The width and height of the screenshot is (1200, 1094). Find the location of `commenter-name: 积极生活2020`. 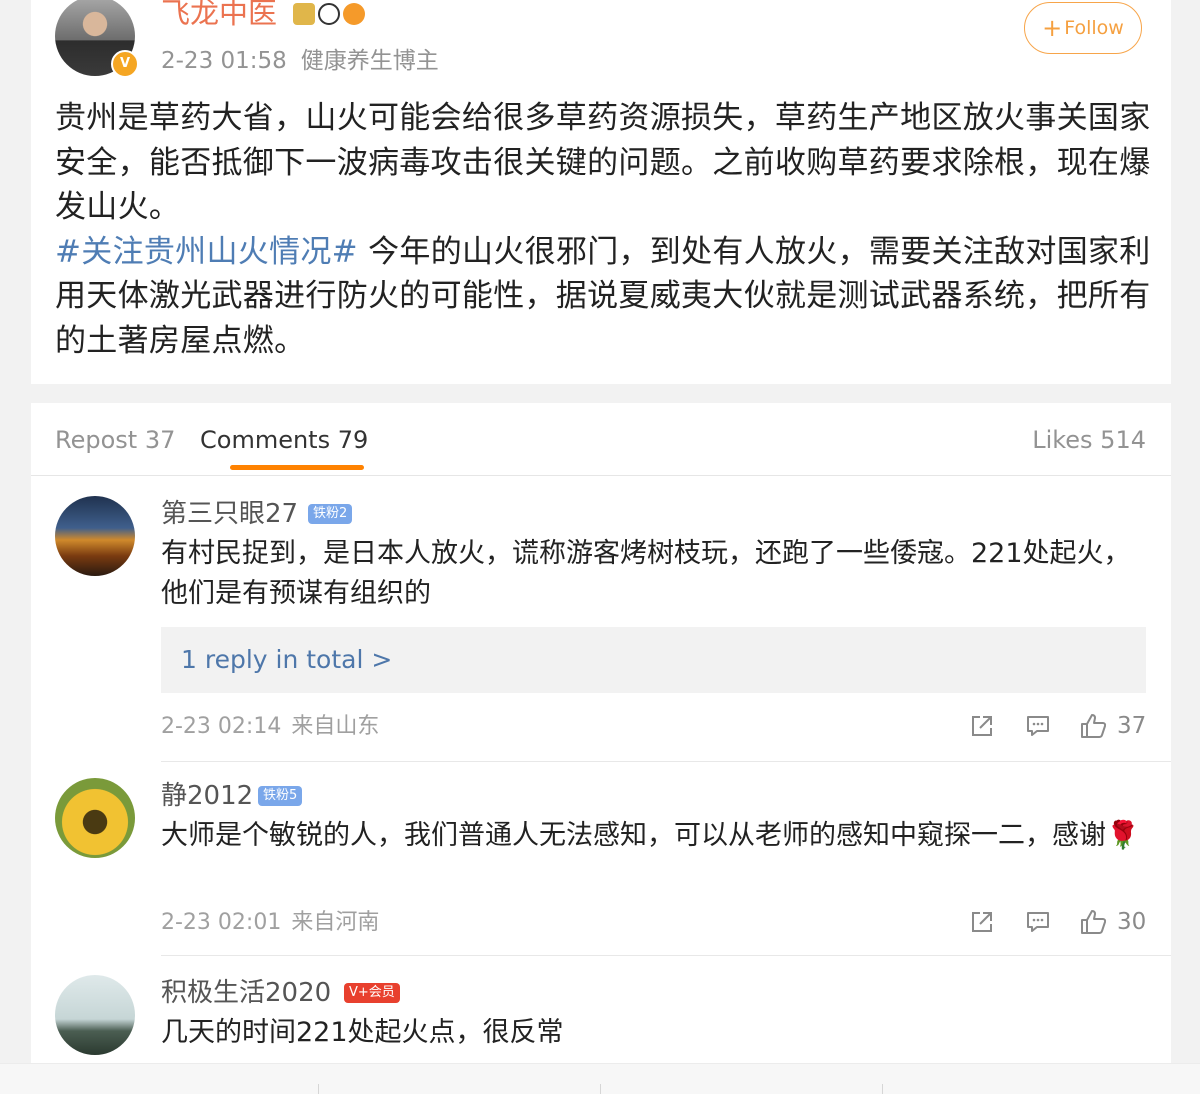

commenter-name: 积极生活2020 is located at coordinates (246, 993).